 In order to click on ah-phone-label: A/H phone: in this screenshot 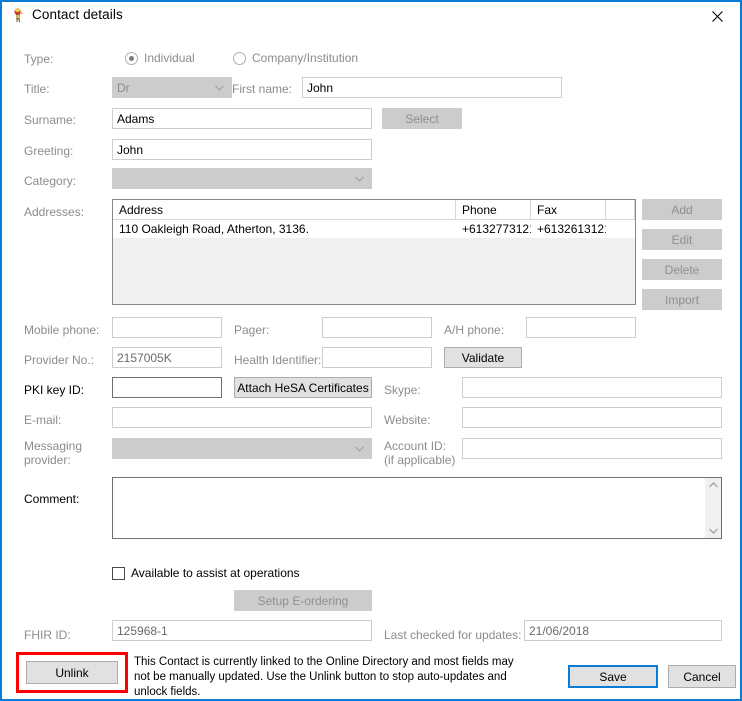, I will do `click(474, 330)`.